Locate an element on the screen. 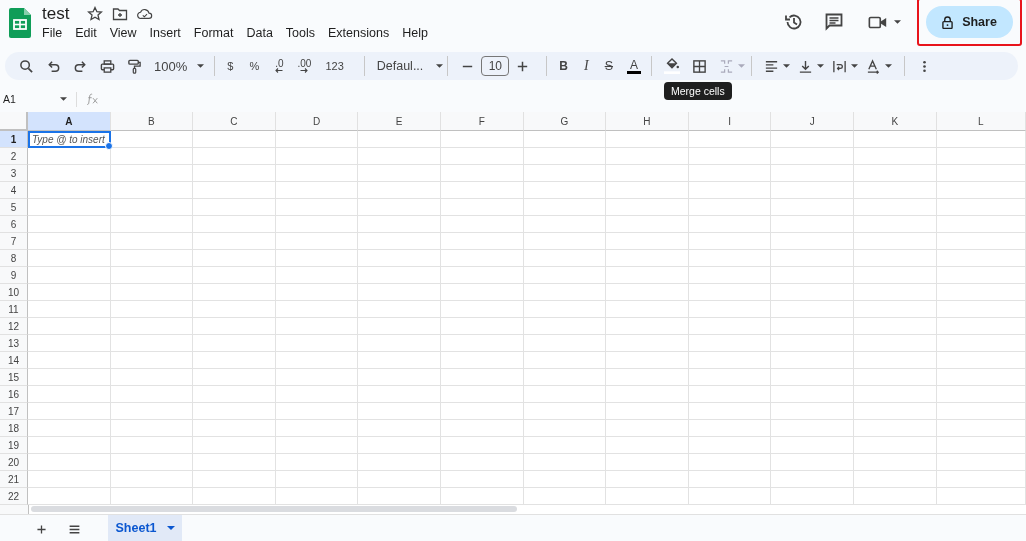 The width and height of the screenshot is (1026, 541). sheets-logo-icon is located at coordinates (20, 23).